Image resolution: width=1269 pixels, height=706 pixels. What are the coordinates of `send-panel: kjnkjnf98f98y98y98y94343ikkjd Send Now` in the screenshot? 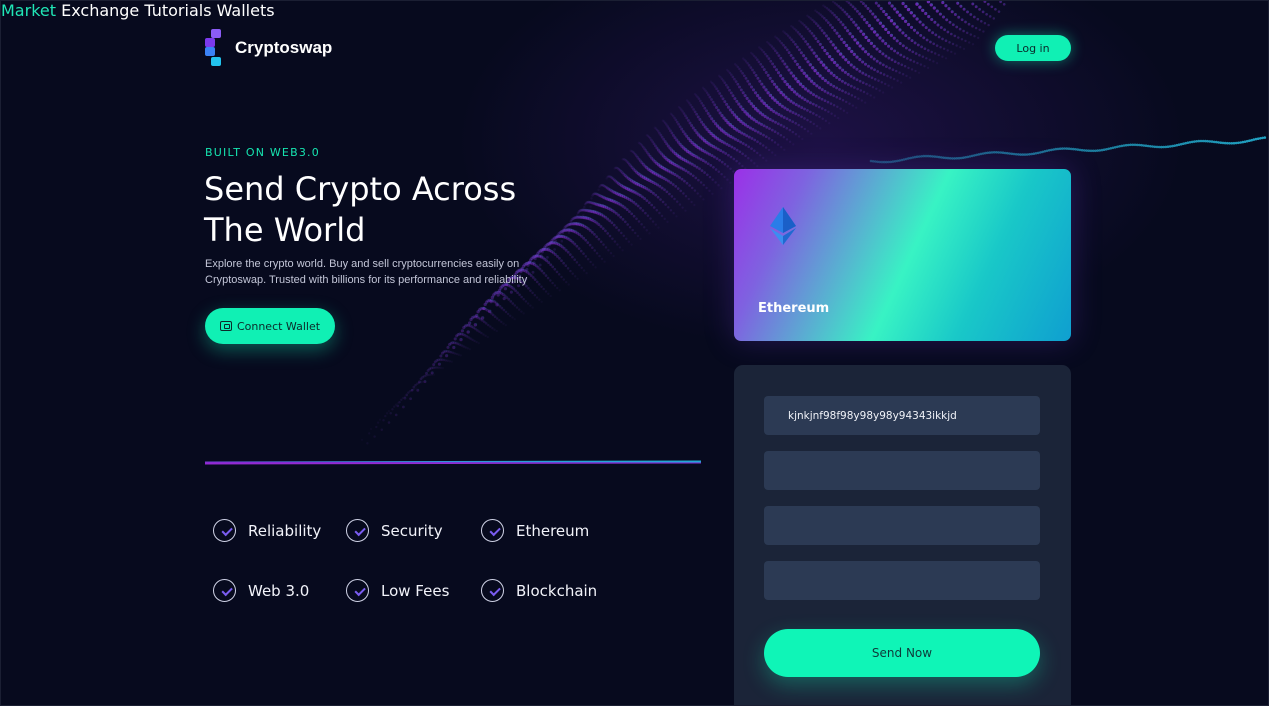 It's located at (902, 535).